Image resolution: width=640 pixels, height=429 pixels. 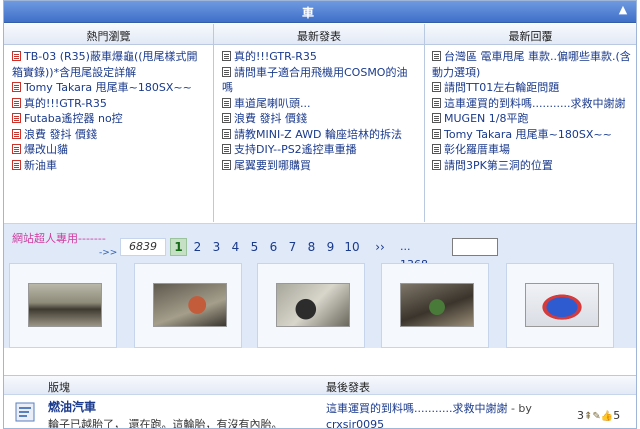 I want to click on list-item: Futaba遙控器 no控, so click(x=110, y=119).